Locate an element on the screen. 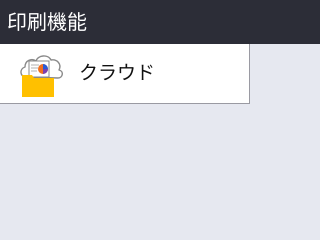 The height and width of the screenshot is (240, 320). menu-item-label: クラウド is located at coordinates (117, 73).